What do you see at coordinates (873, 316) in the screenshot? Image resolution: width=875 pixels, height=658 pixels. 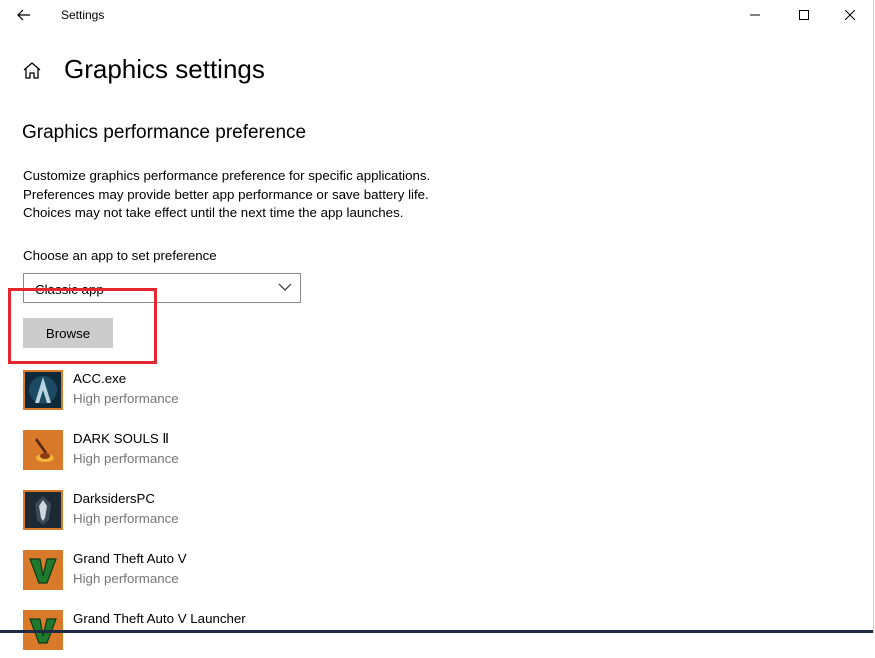 I see `window-border` at bounding box center [873, 316].